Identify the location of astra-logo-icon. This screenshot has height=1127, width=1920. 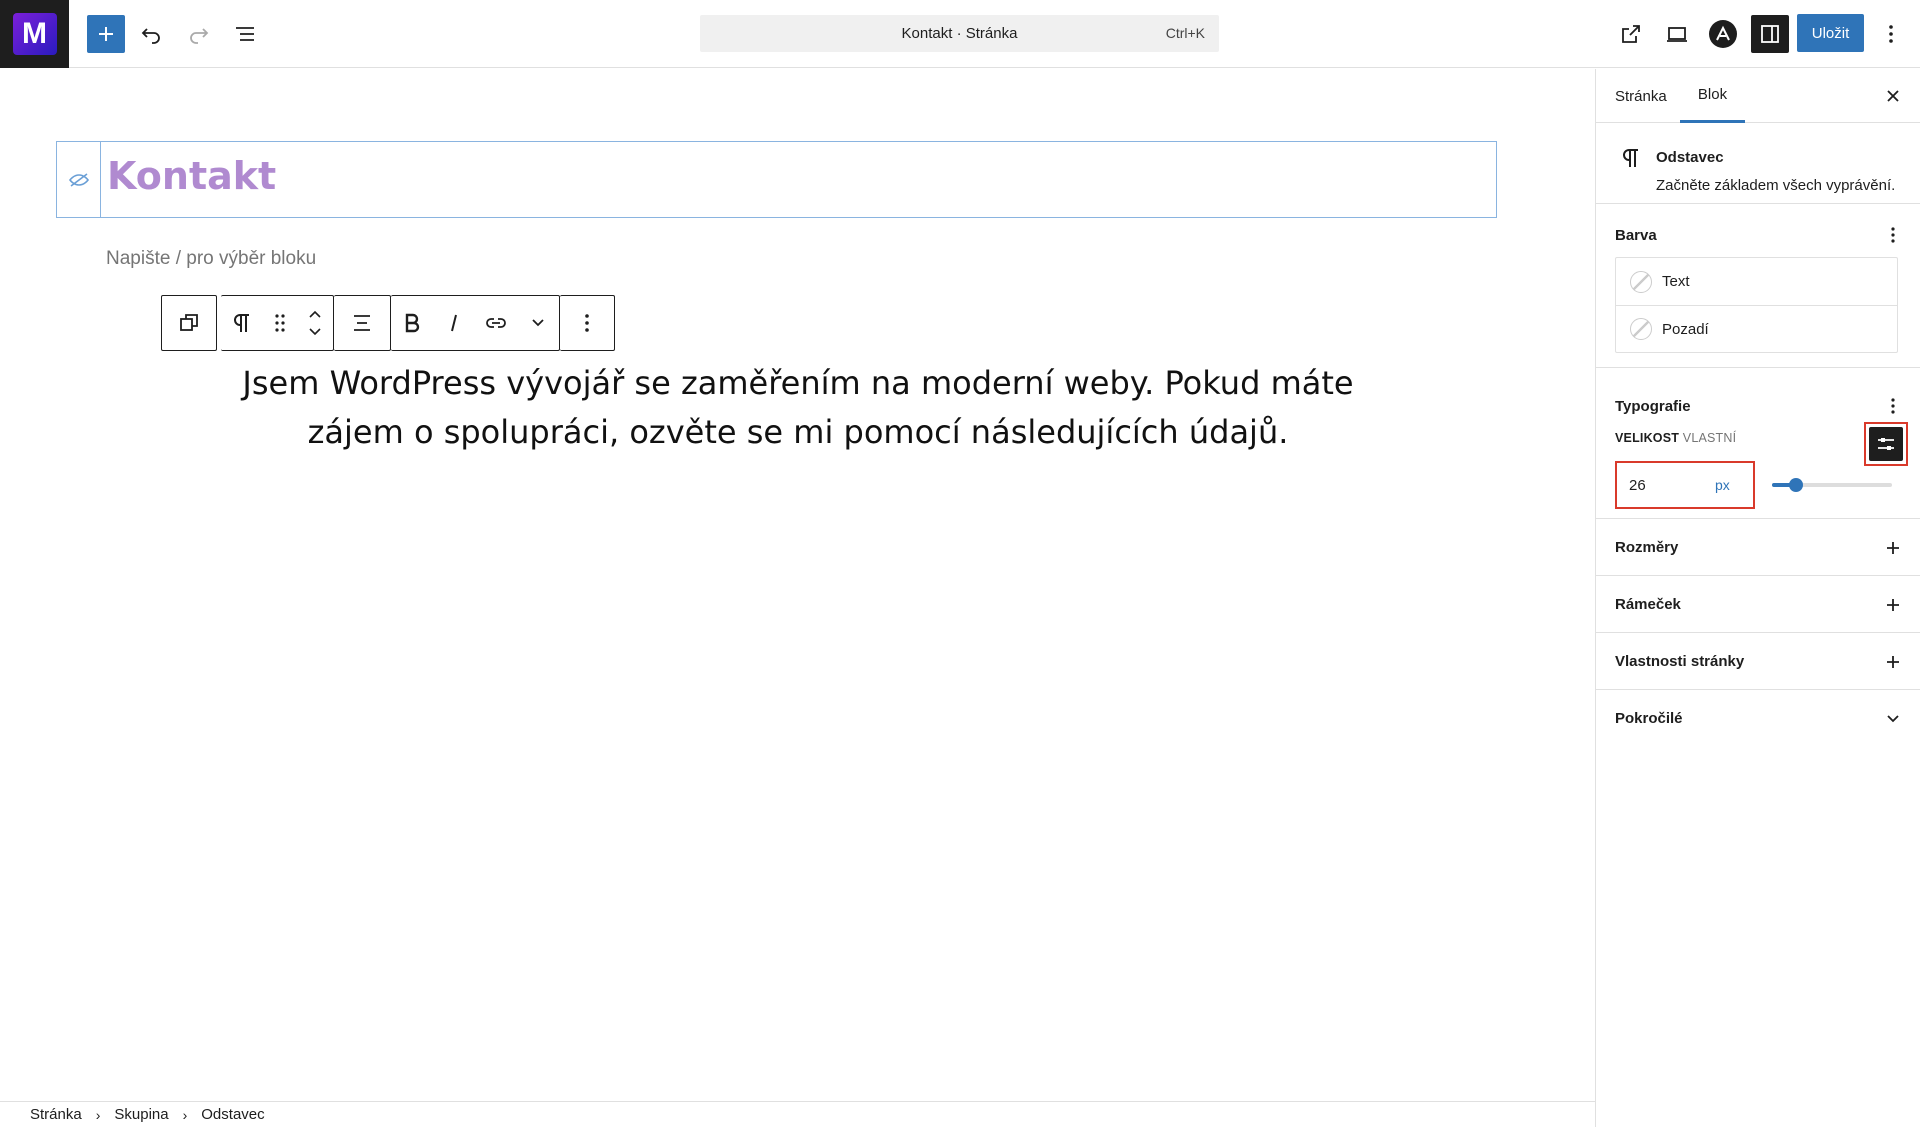
(1723, 34).